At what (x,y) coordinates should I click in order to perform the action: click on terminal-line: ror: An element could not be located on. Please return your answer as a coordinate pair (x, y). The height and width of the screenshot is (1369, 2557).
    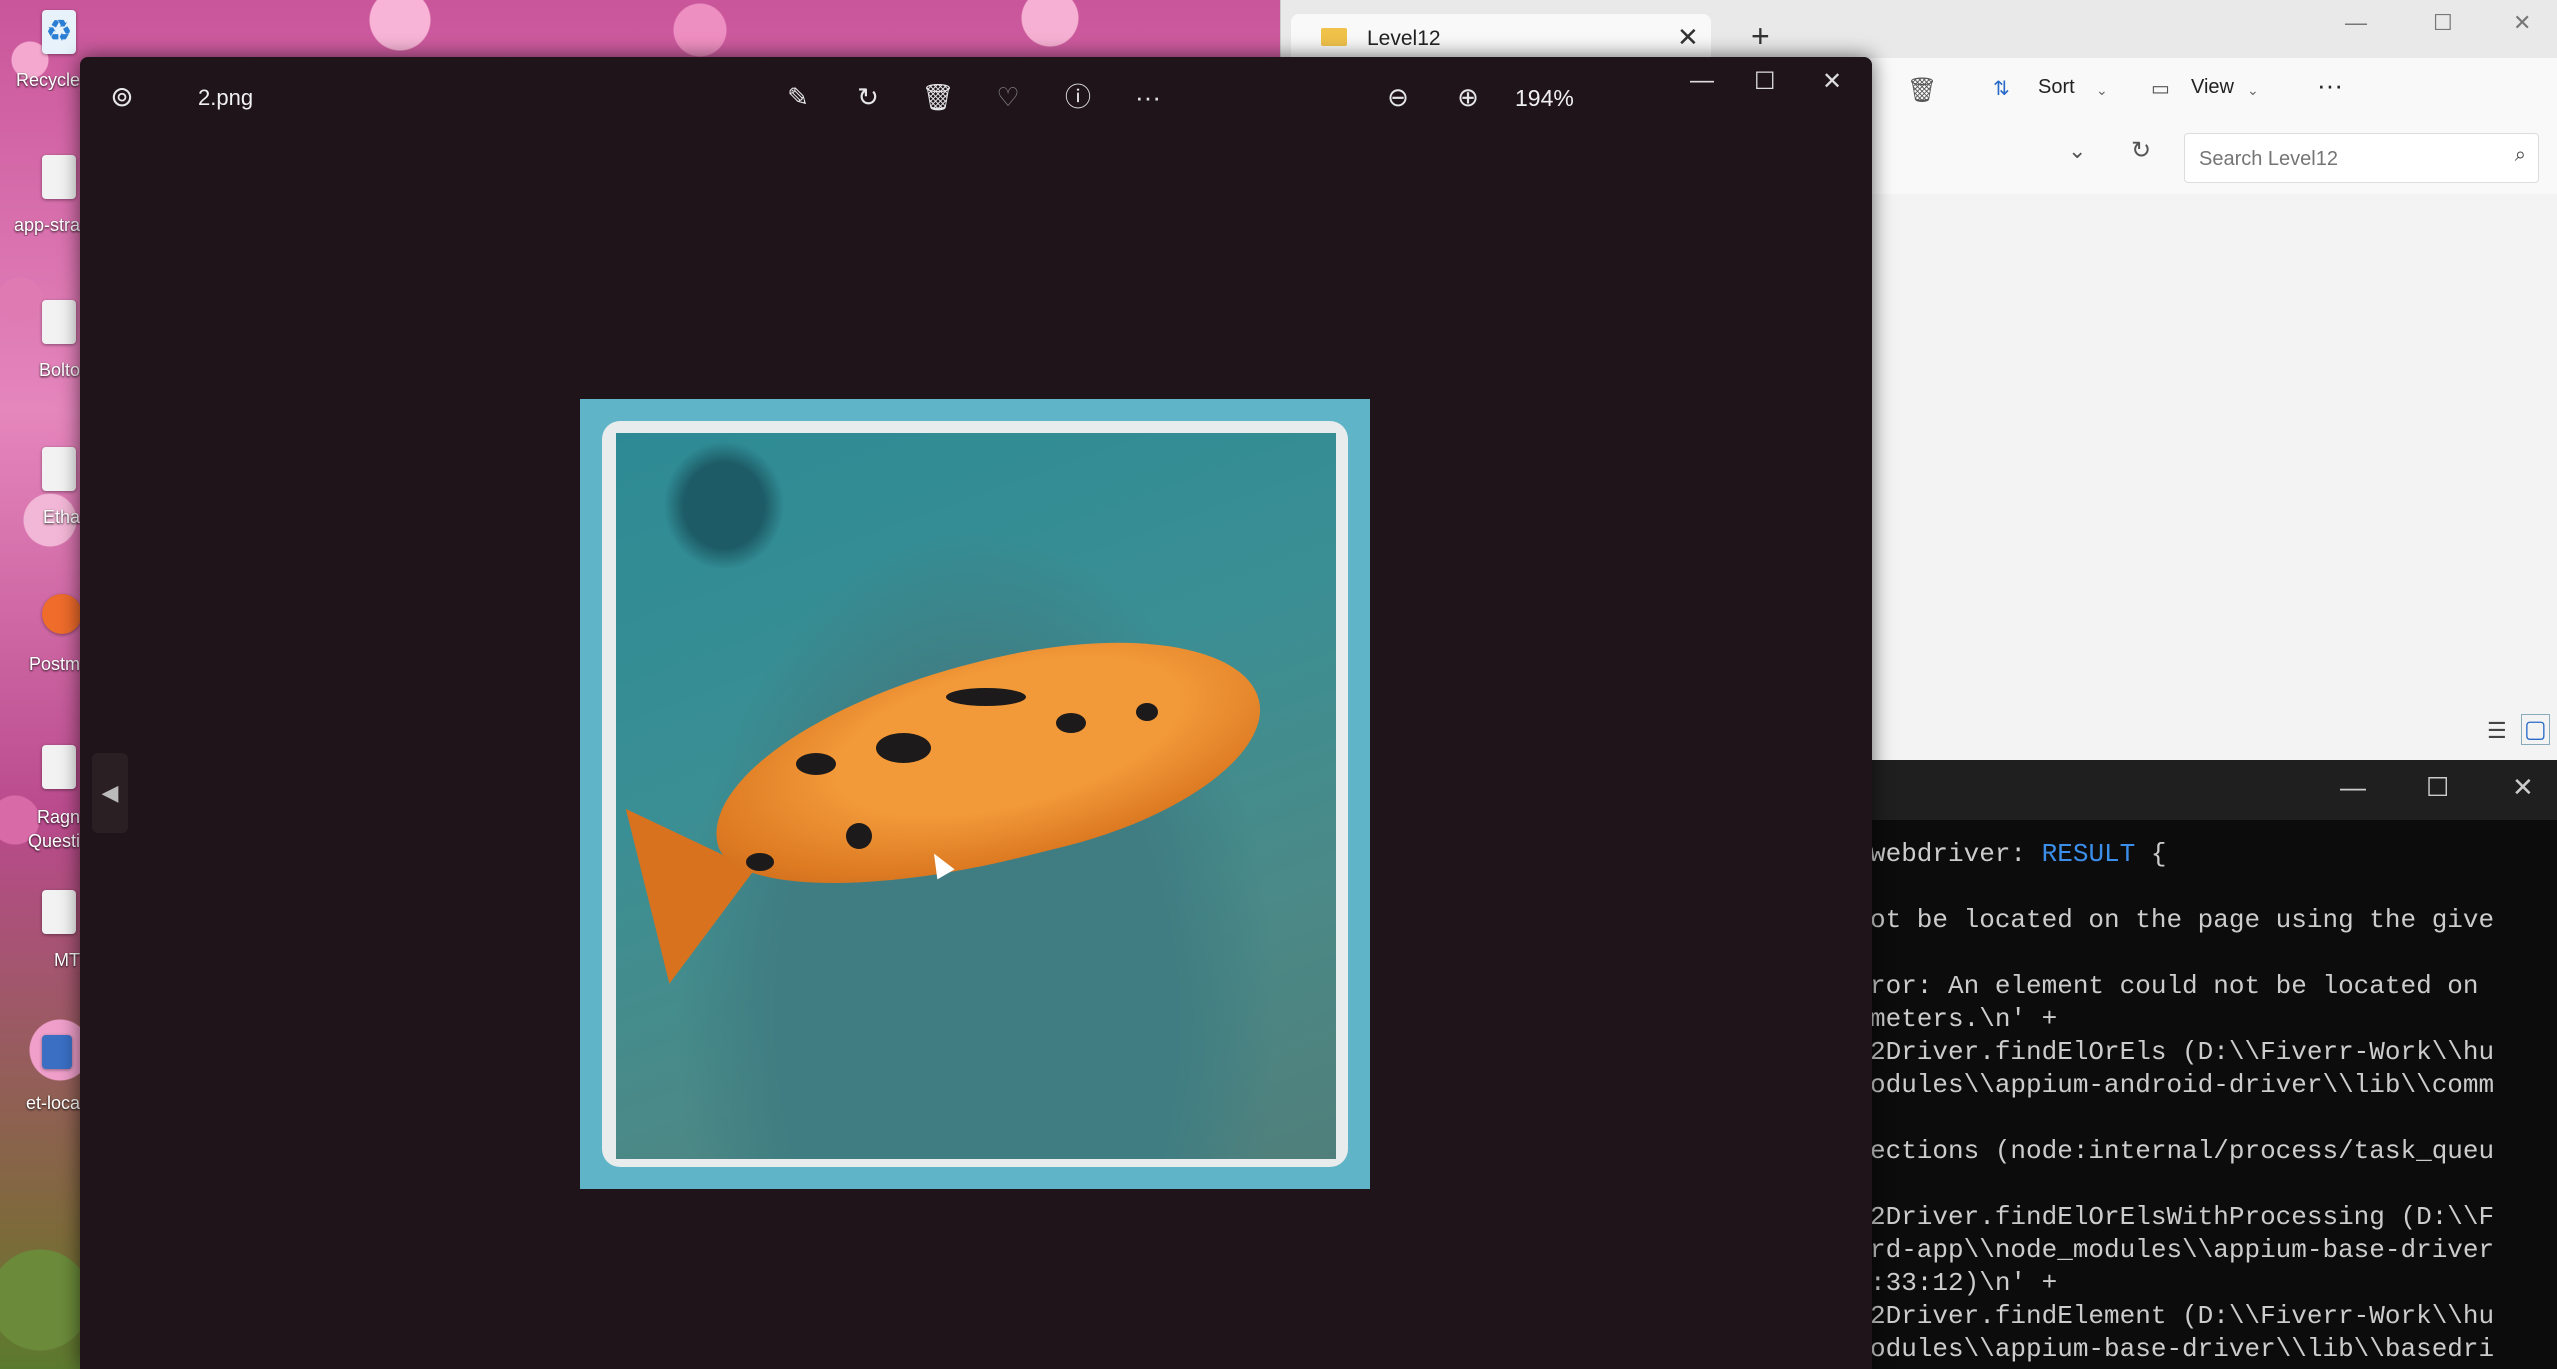
    Looking at the image, I should click on (2174, 986).